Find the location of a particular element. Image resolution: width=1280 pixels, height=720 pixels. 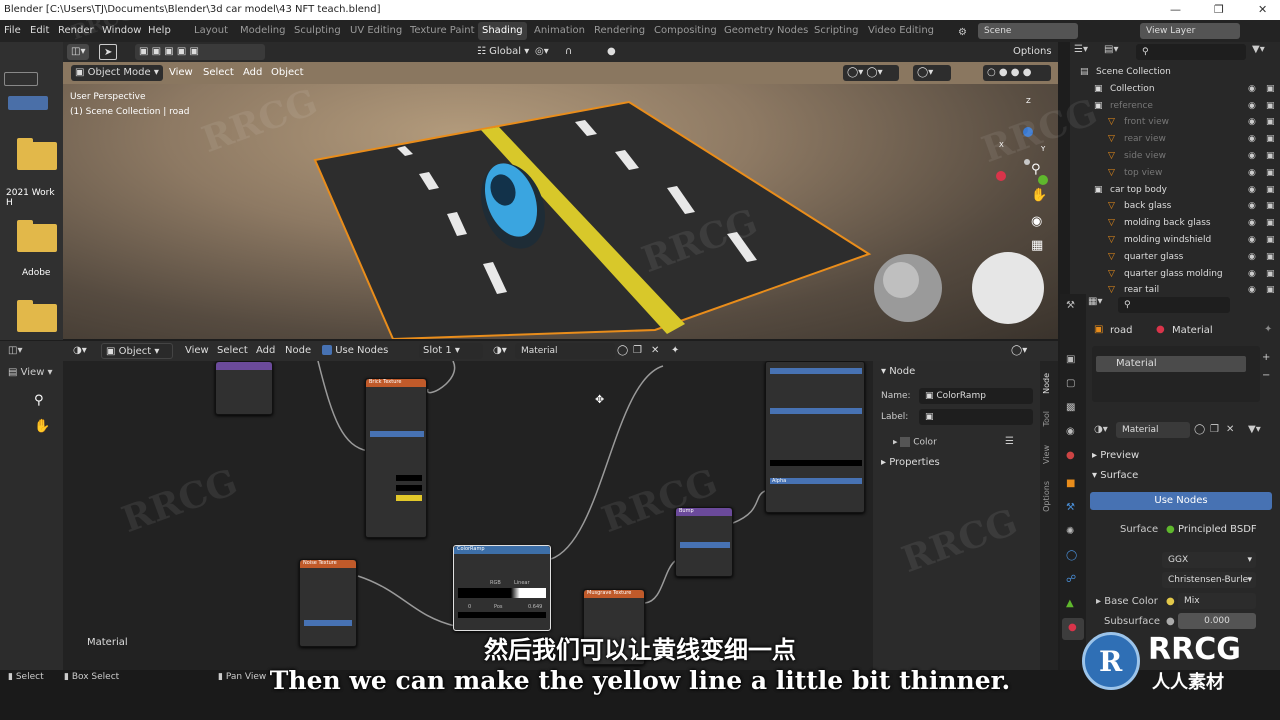

physics-tab-icon: ◯ is located at coordinates (1071, 555).